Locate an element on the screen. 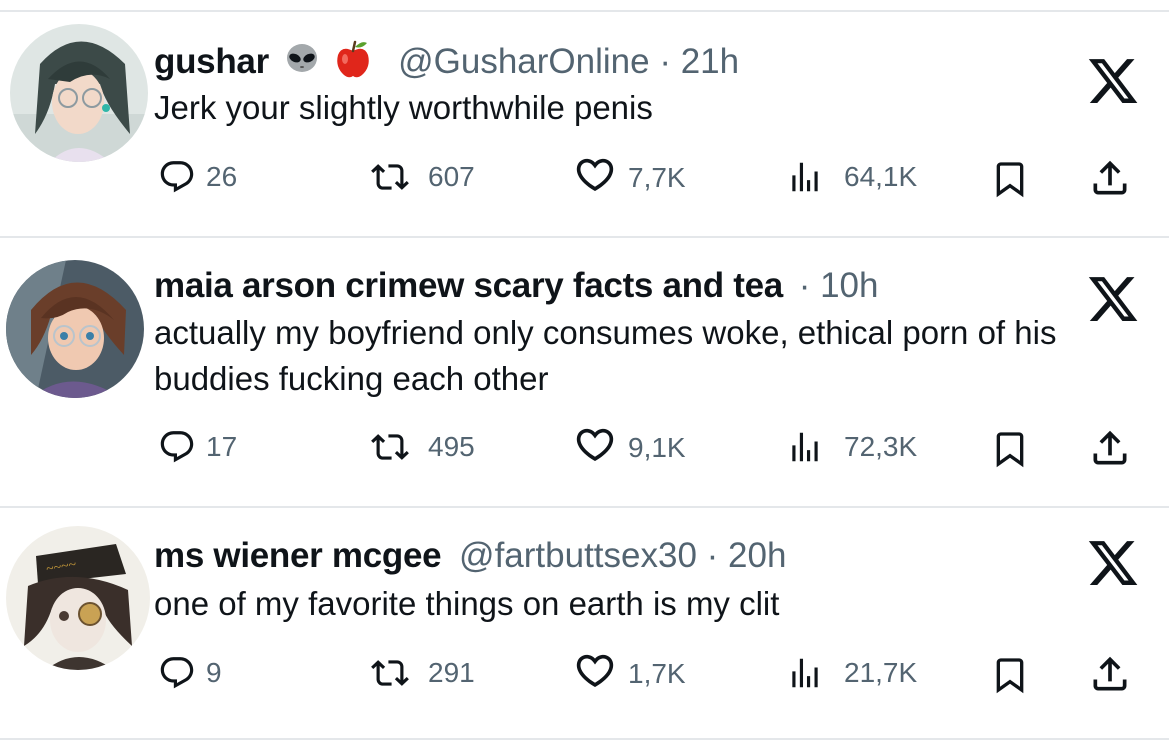  reply-count: 26 is located at coordinates (222, 176).